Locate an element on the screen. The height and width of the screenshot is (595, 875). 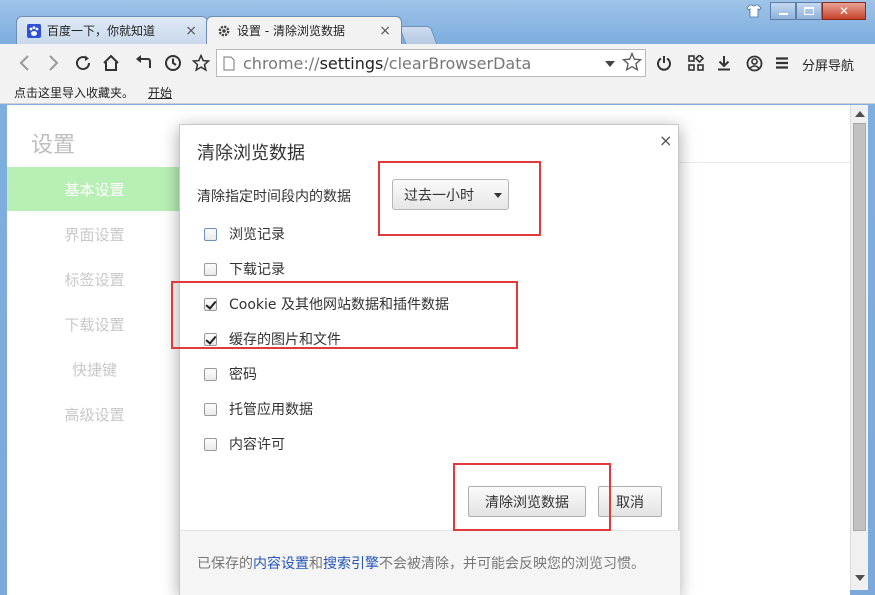
scroll-down-icon is located at coordinates (860, 578).